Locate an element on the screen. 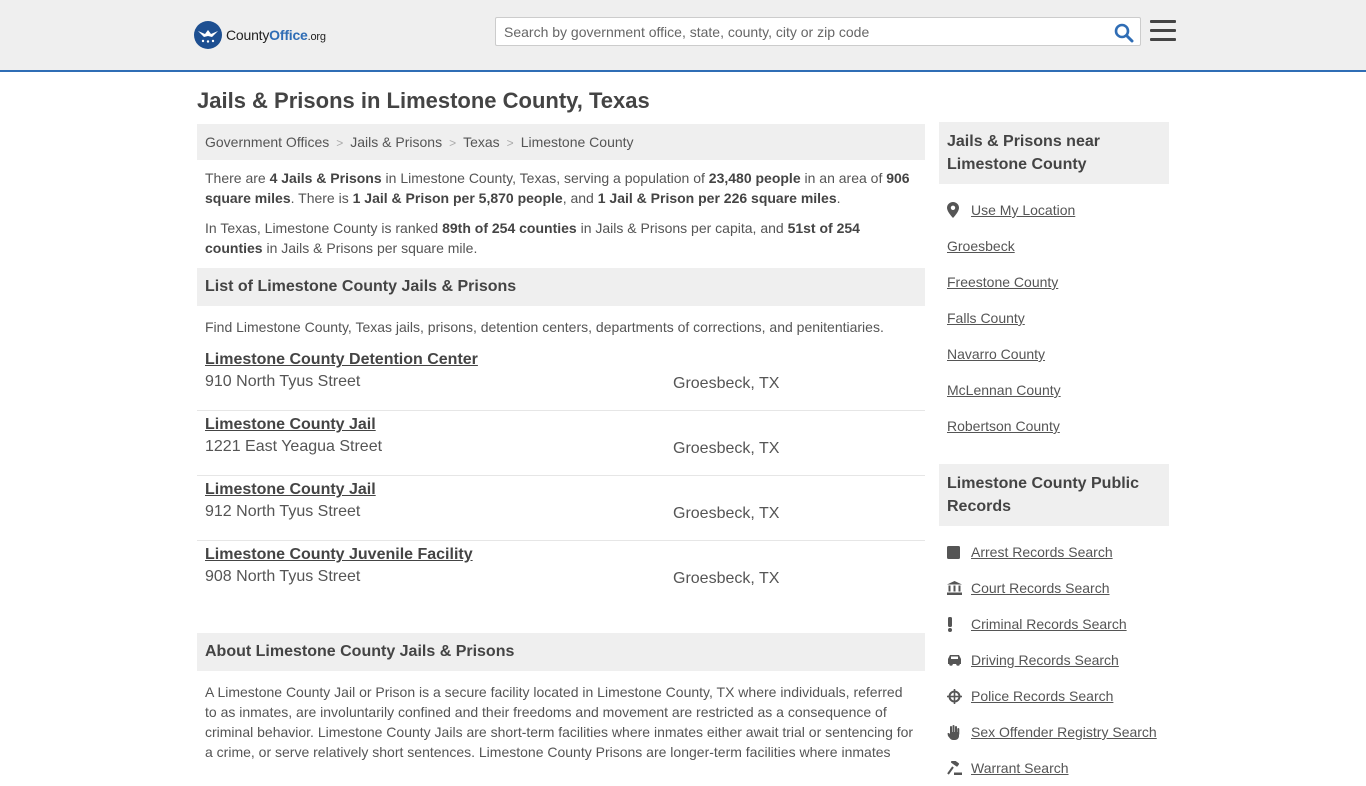 The height and width of the screenshot is (786, 1366). sidebar-item-sex-offender: Sex Offender Registry Search is located at coordinates (1054, 732).